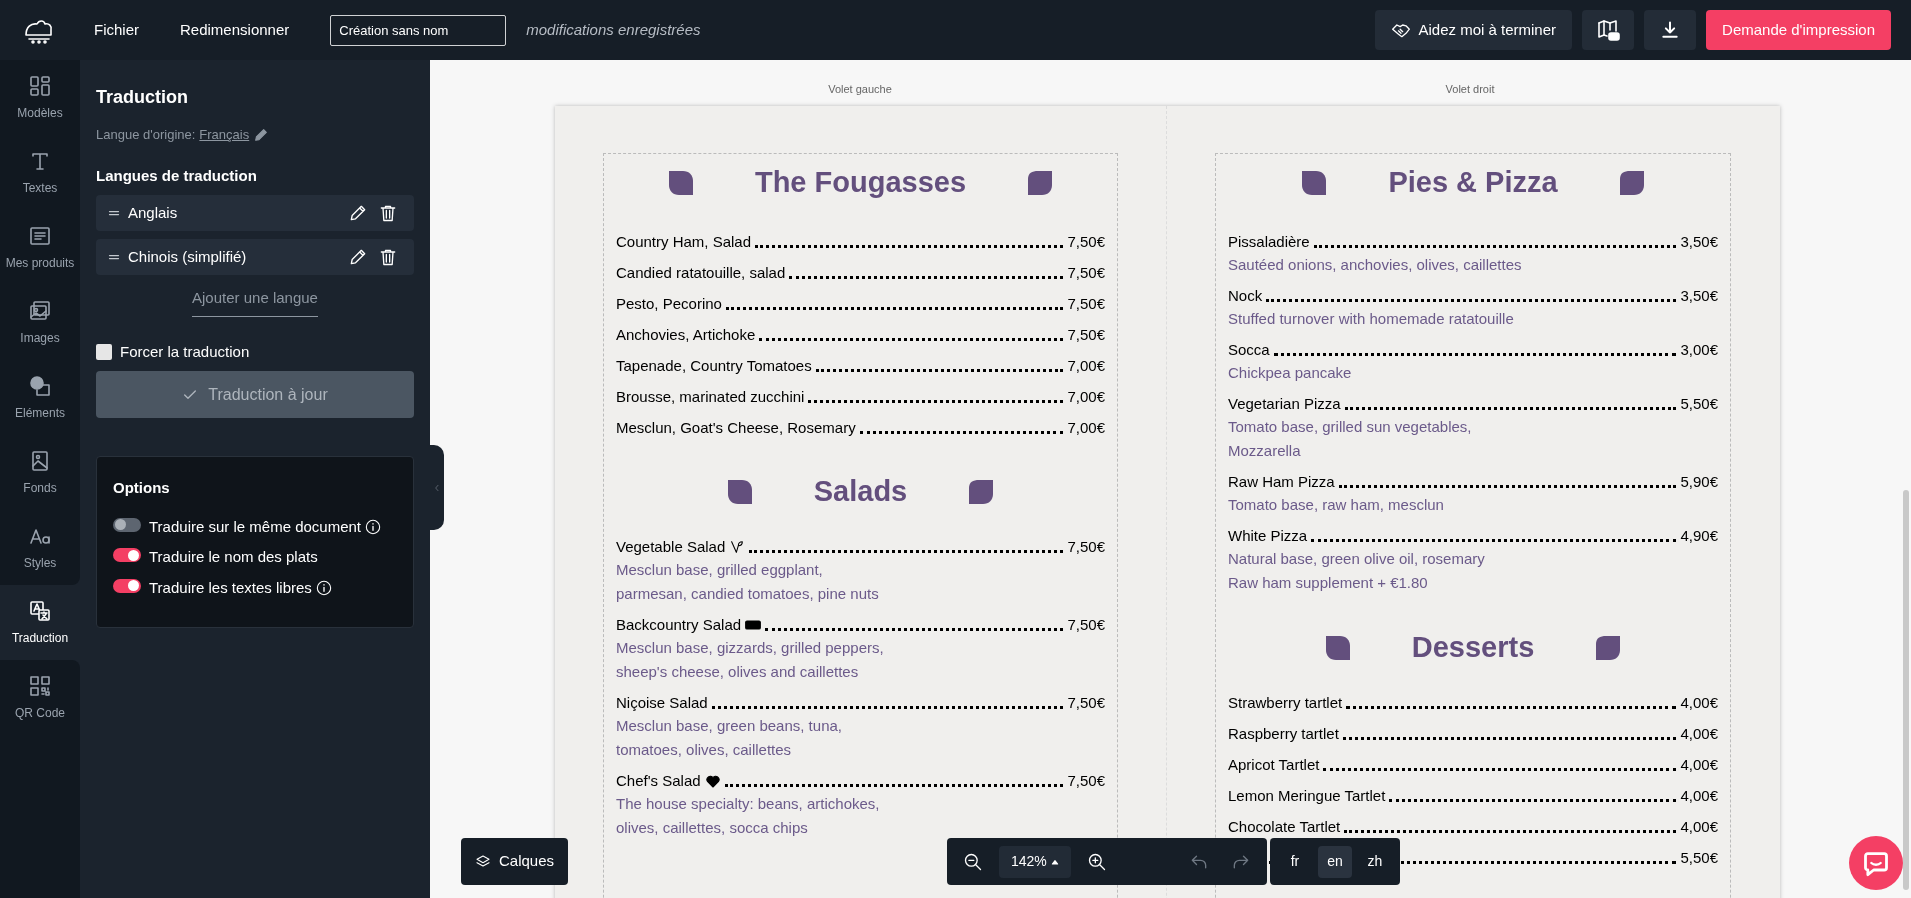 This screenshot has height=898, width=1911. I want to click on language-tab: fr, so click(1295, 861).